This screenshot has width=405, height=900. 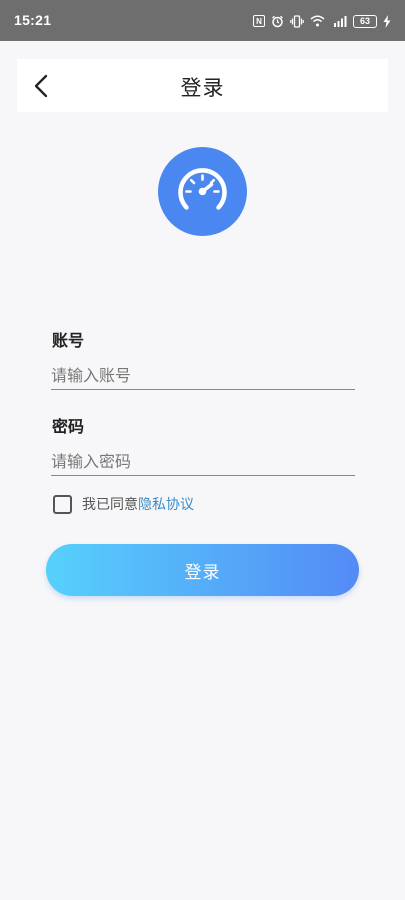 What do you see at coordinates (203, 462) in the screenshot?
I see `password-input` at bounding box center [203, 462].